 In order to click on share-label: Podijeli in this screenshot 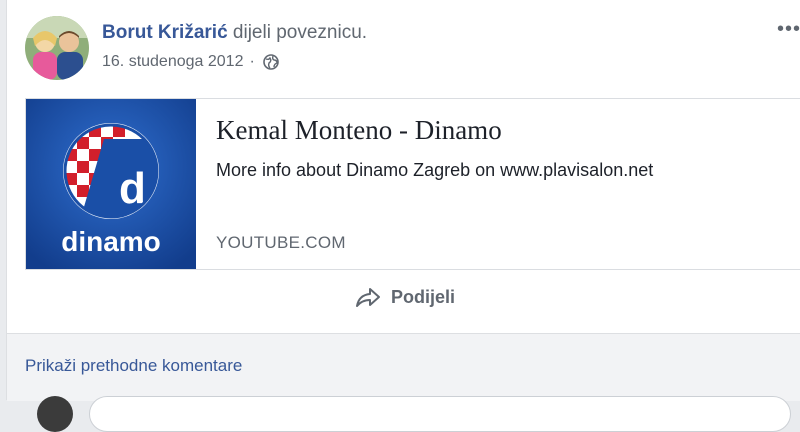, I will do `click(423, 296)`.